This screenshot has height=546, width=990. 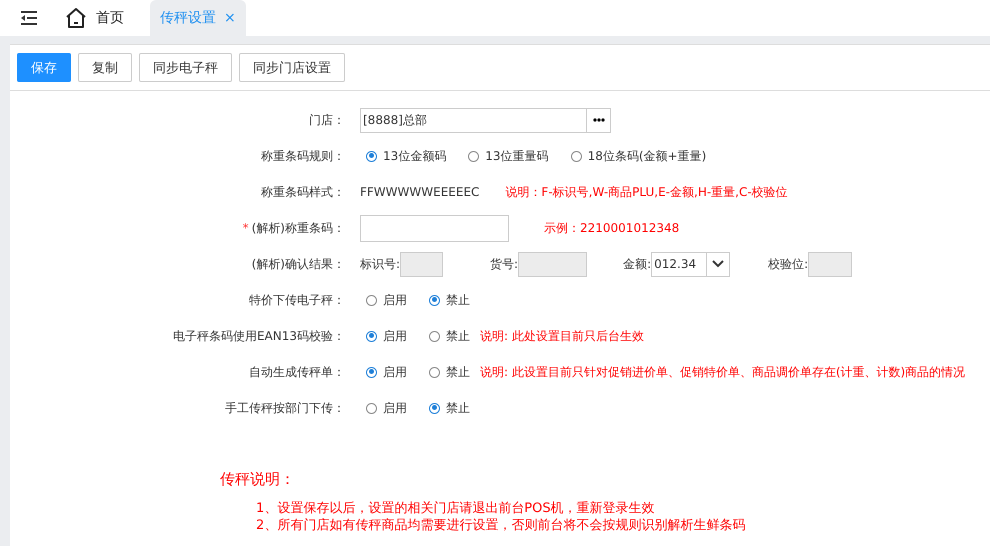 I want to click on amount-select: 012.34, so click(x=690, y=264).